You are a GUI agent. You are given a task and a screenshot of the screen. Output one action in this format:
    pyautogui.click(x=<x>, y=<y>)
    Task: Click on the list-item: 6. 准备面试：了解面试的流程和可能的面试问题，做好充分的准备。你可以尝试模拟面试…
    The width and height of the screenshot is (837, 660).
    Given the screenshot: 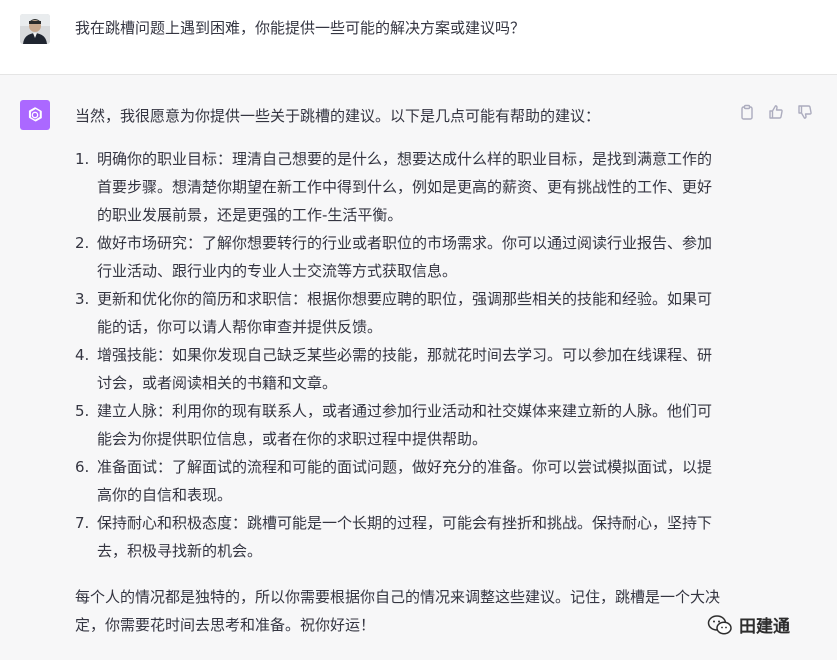 What is the action you would take?
    pyautogui.click(x=397, y=481)
    